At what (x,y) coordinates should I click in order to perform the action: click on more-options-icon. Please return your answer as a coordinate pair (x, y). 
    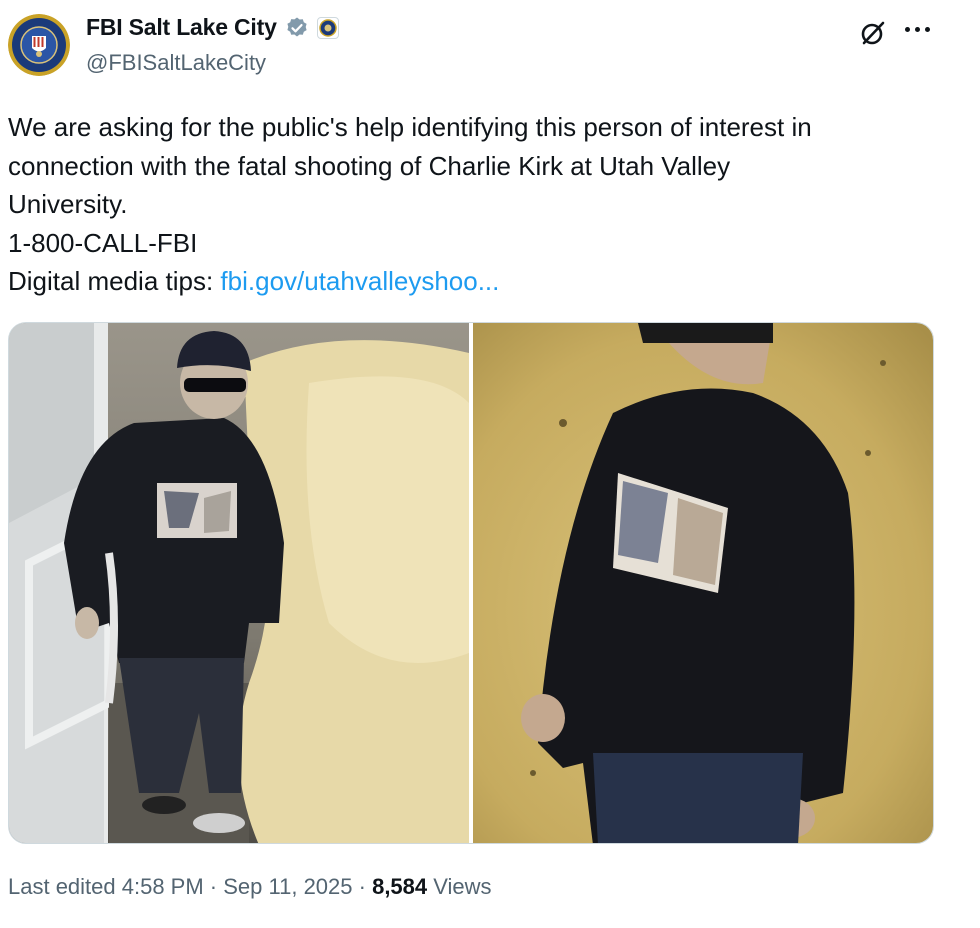
    Looking at the image, I should click on (919, 29).